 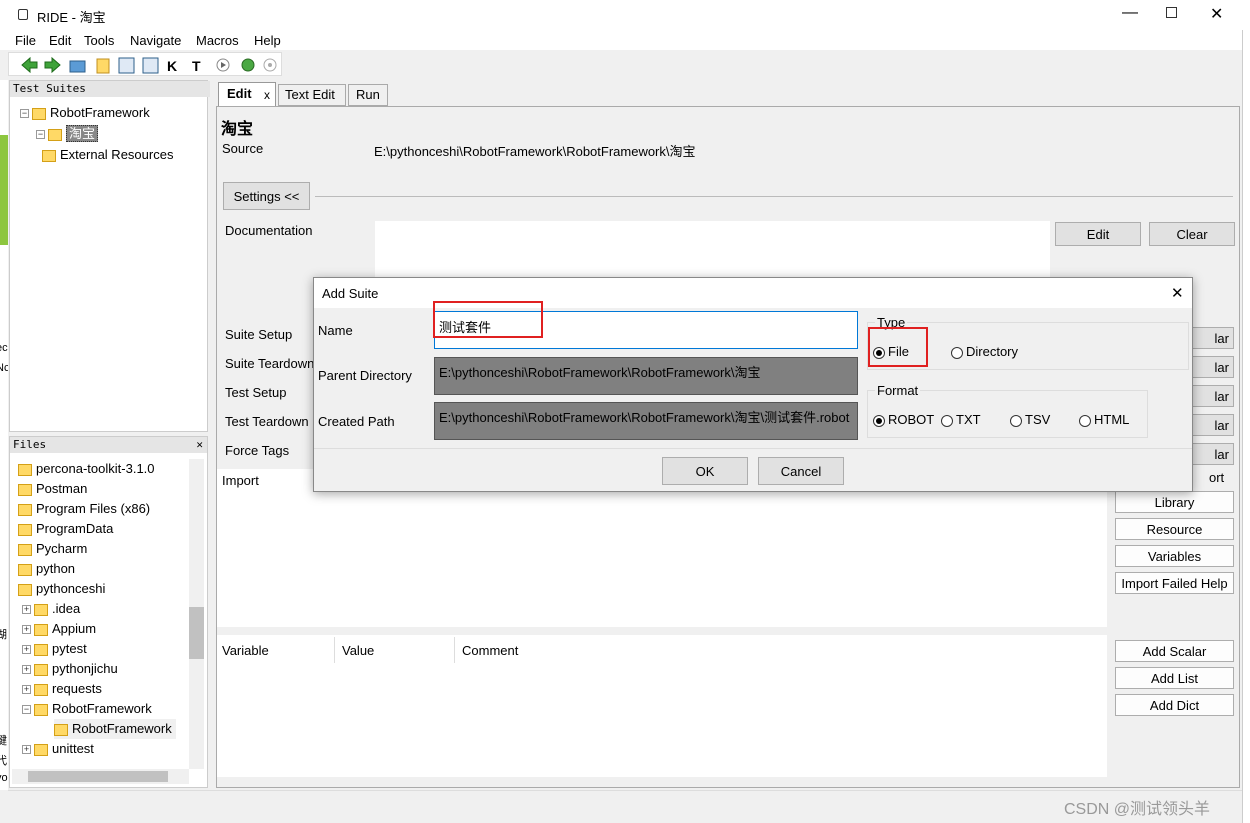 What do you see at coordinates (107, 155) in the screenshot?
I see `tree-item-external-resources: External Resources` at bounding box center [107, 155].